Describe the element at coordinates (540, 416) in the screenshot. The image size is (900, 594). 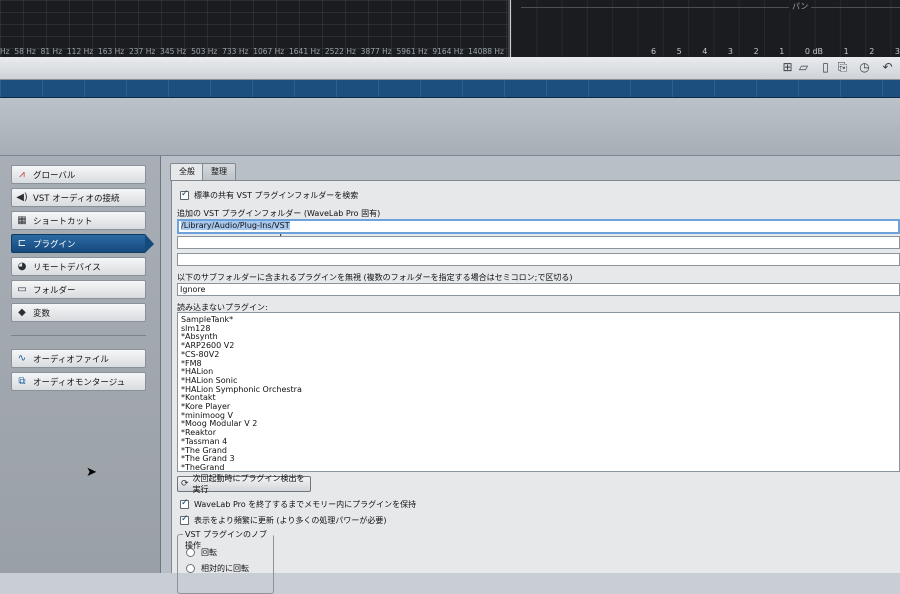
I see `list-item: *minimoog V` at that location.